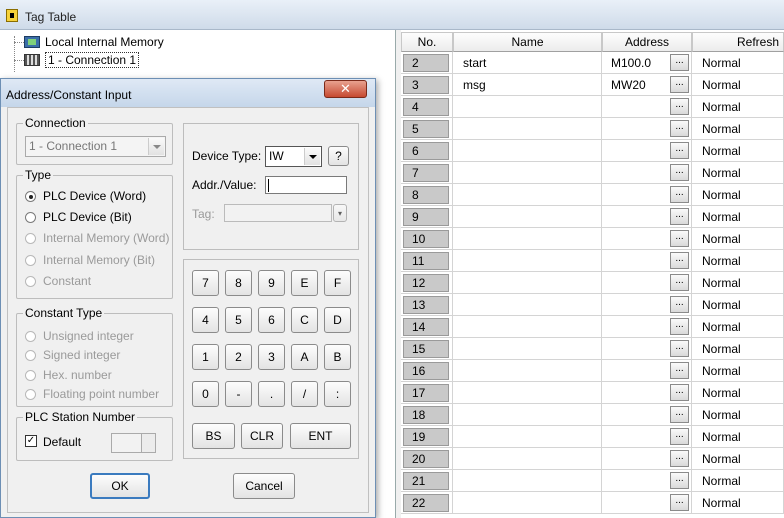 The width and height of the screenshot is (784, 518). What do you see at coordinates (213, 436) in the screenshot?
I see `keypad-bs-button: BS` at bounding box center [213, 436].